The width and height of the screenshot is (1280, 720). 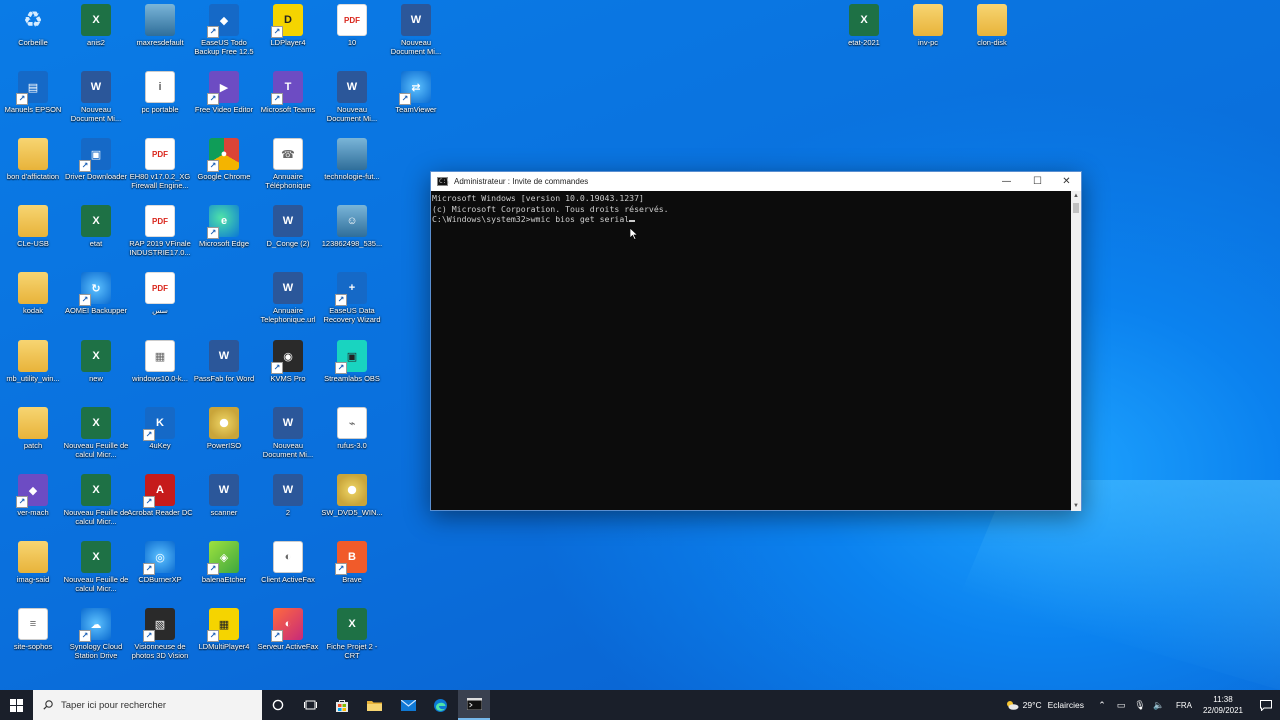 What do you see at coordinates (1223, 705) in the screenshot?
I see `taskbar-clock: 11:38 22/09/2021` at bounding box center [1223, 705].